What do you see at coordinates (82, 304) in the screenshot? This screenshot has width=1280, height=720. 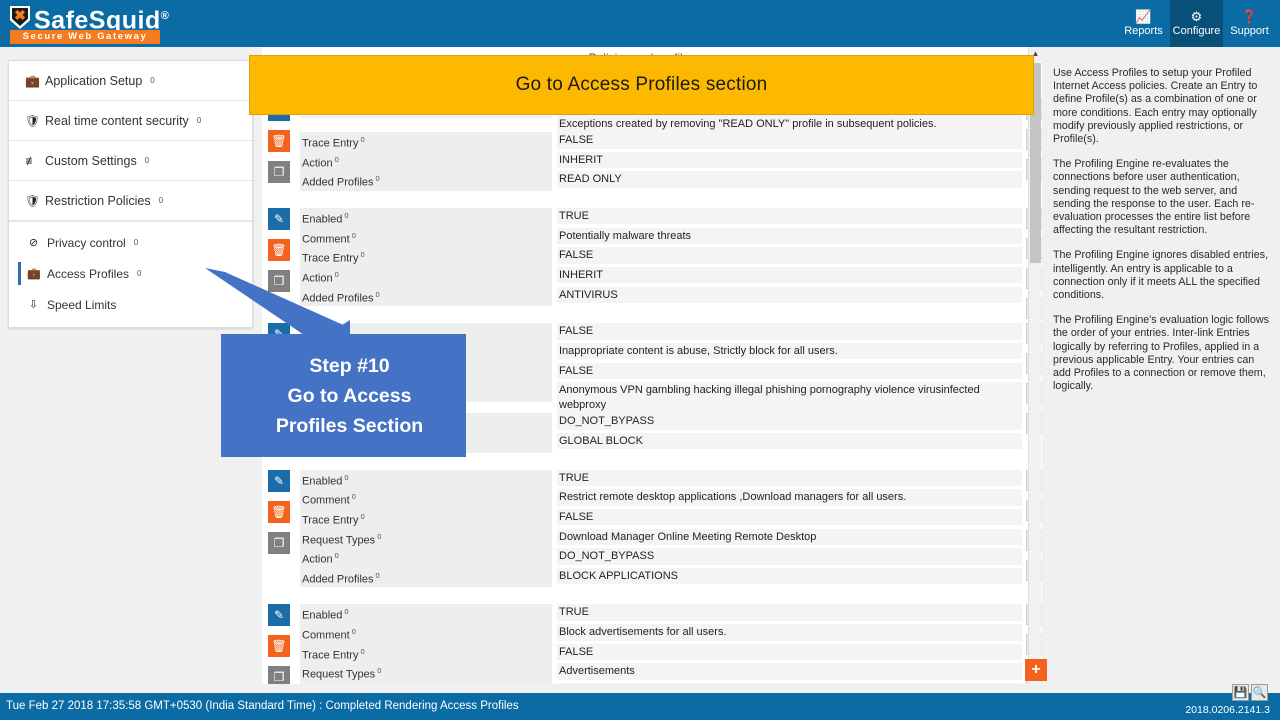 I see `sidebar-item-label: Speed Limits` at bounding box center [82, 304].